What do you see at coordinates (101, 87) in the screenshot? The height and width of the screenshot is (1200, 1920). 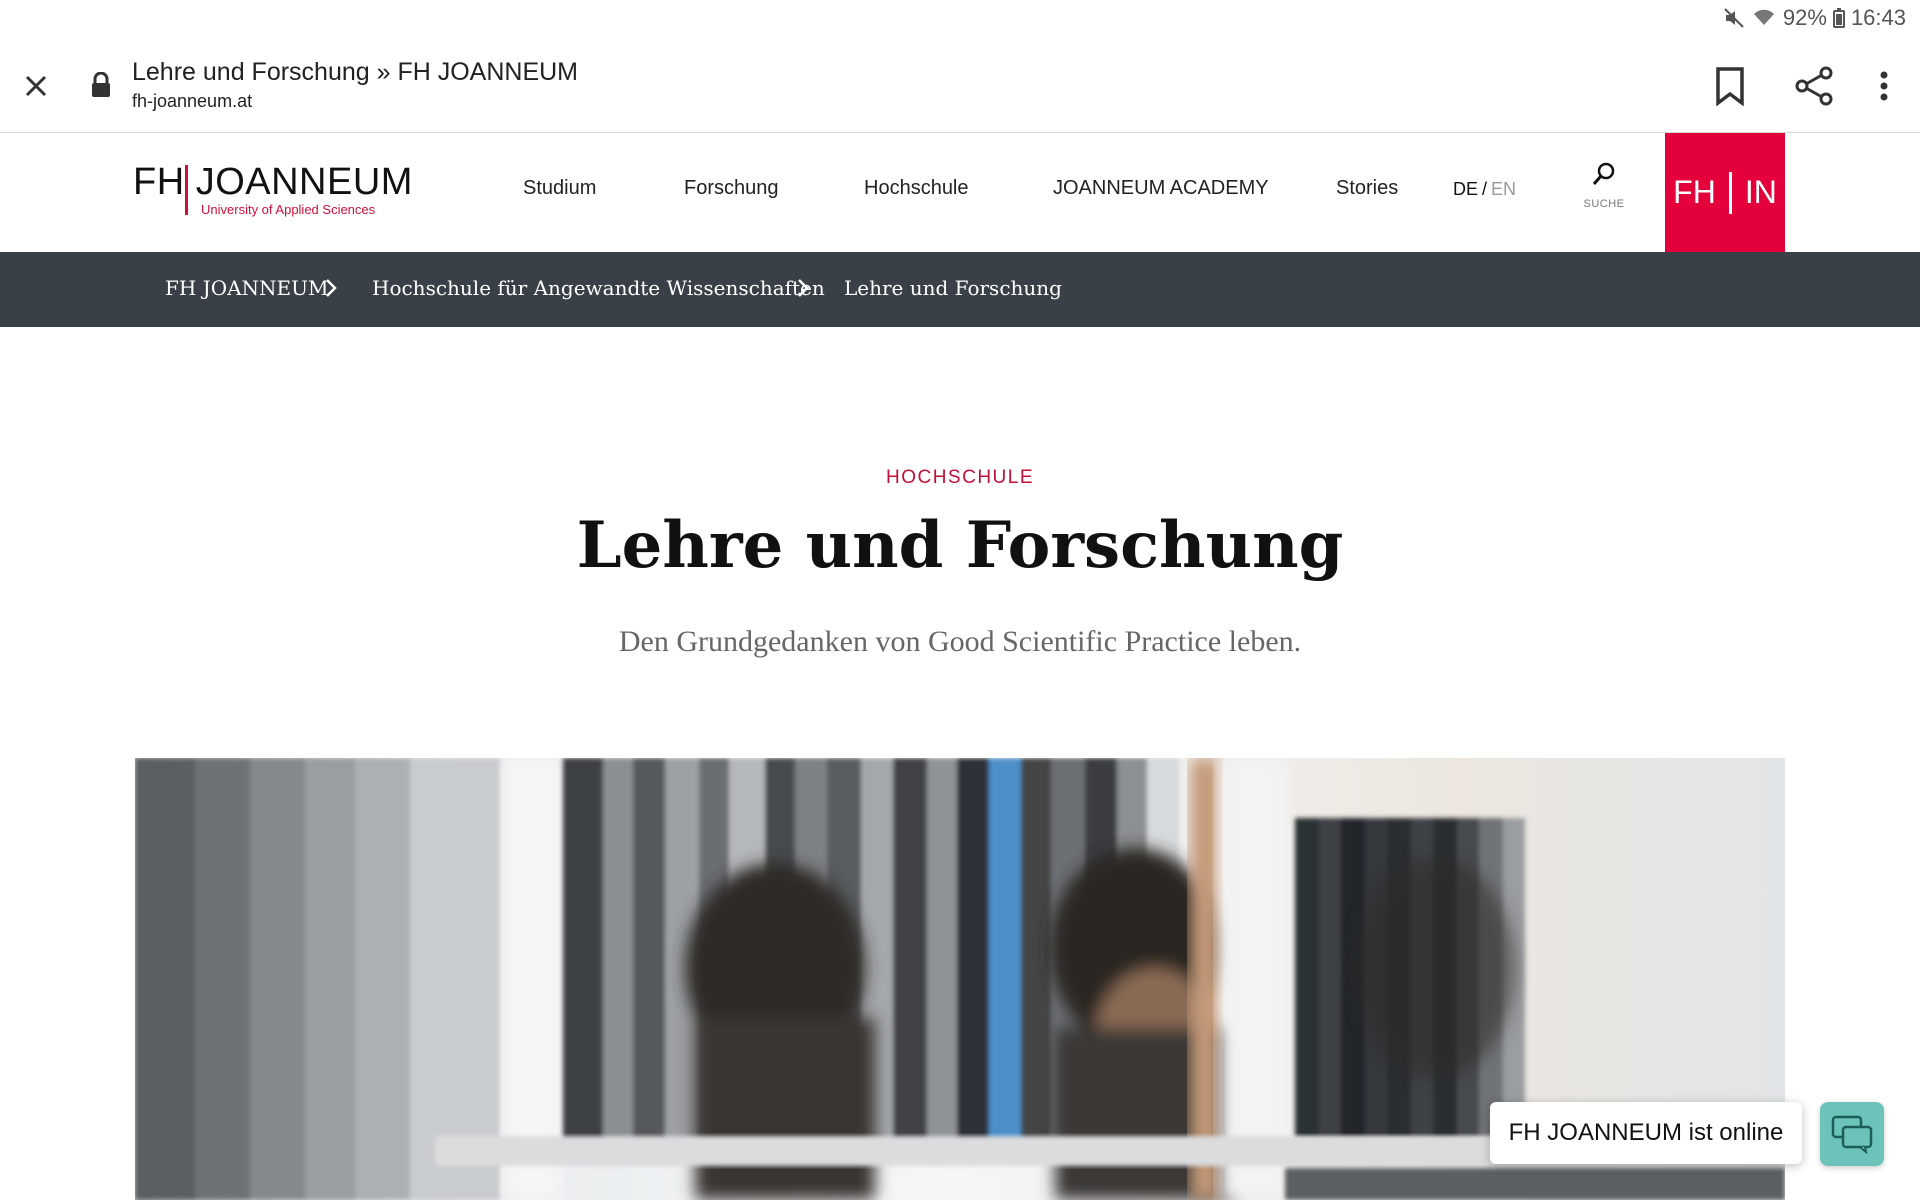 I see `lock-icon` at bounding box center [101, 87].